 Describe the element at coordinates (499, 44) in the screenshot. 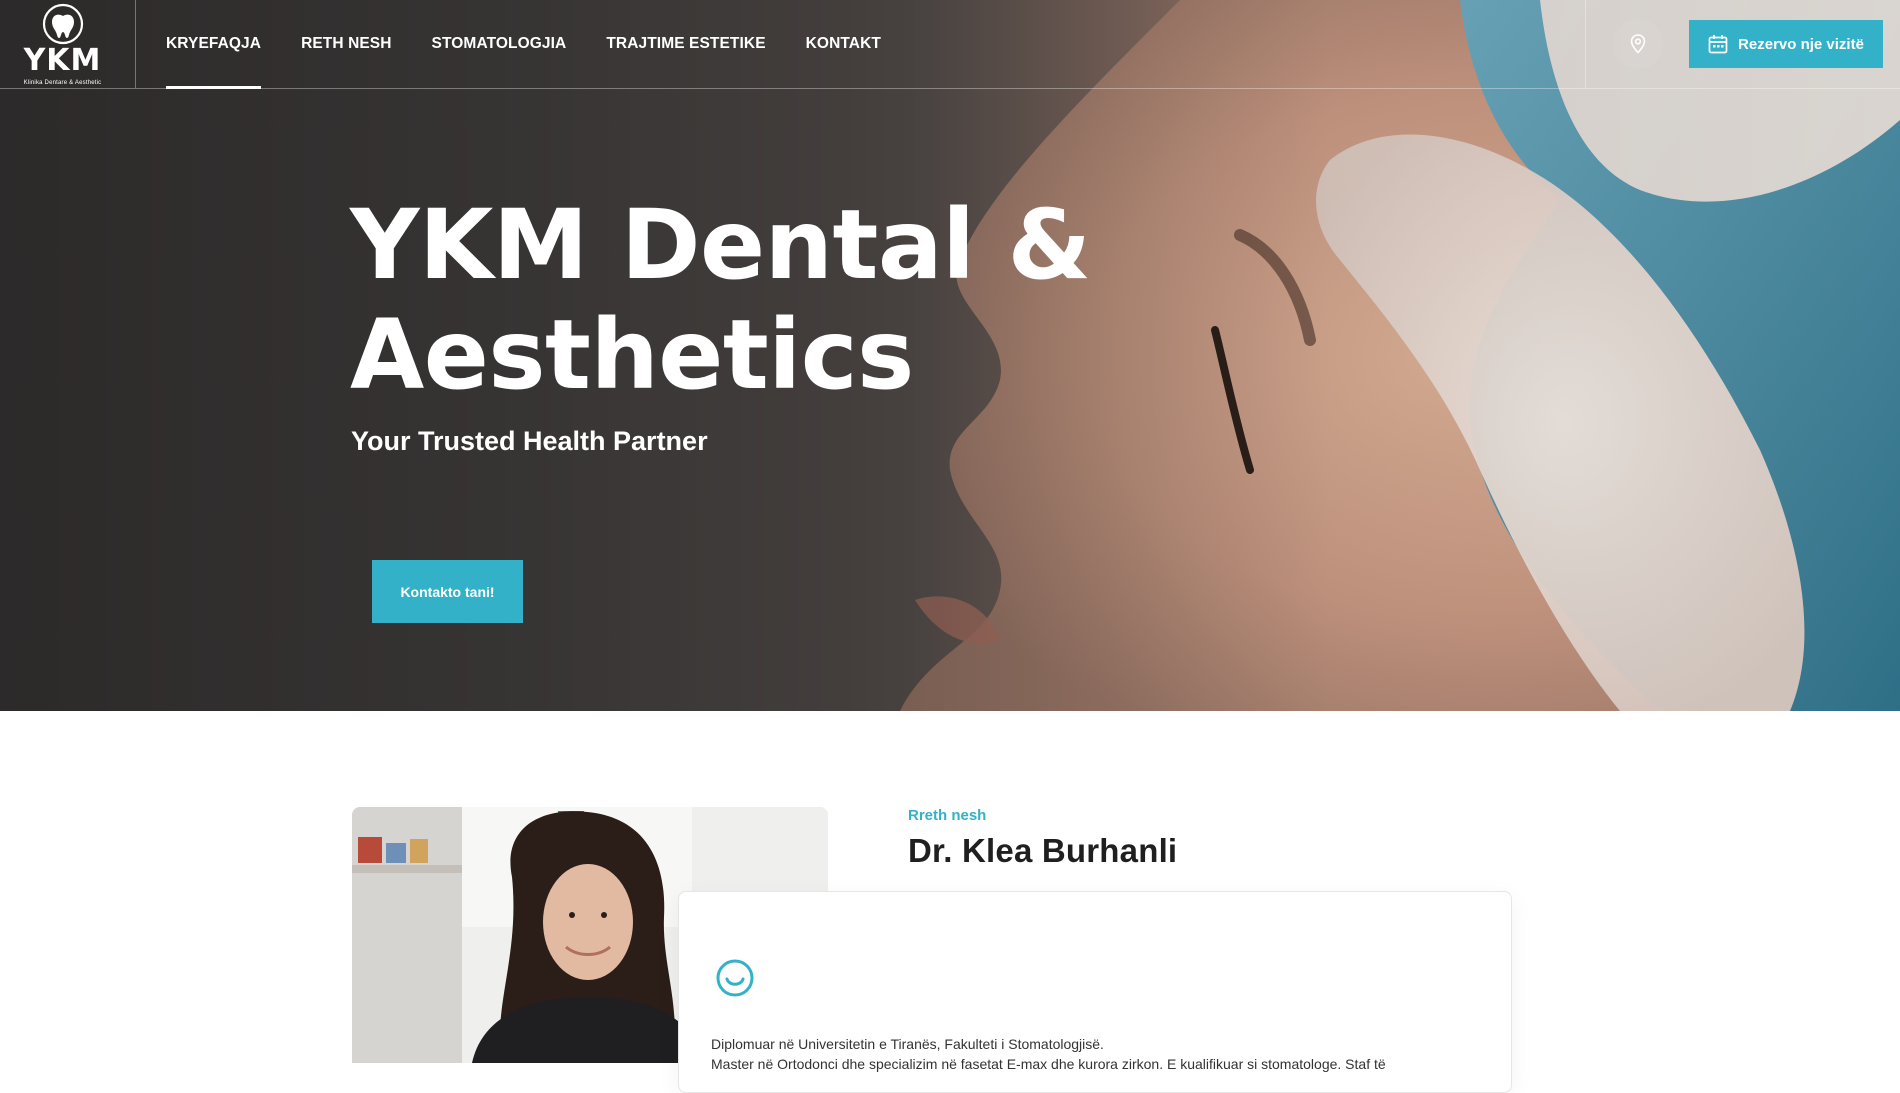

I see `nav-item-stomatologjia: STOMATOLOGJIA` at that location.